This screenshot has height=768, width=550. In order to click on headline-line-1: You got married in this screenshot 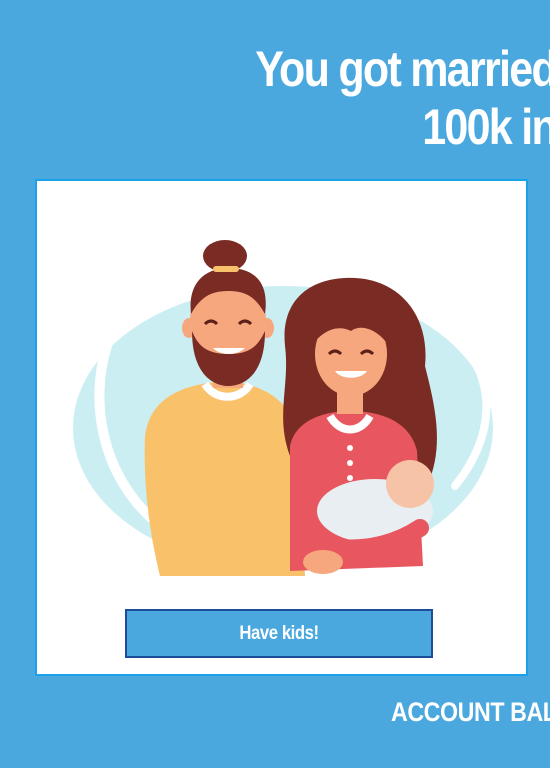, I will do `click(402, 69)`.